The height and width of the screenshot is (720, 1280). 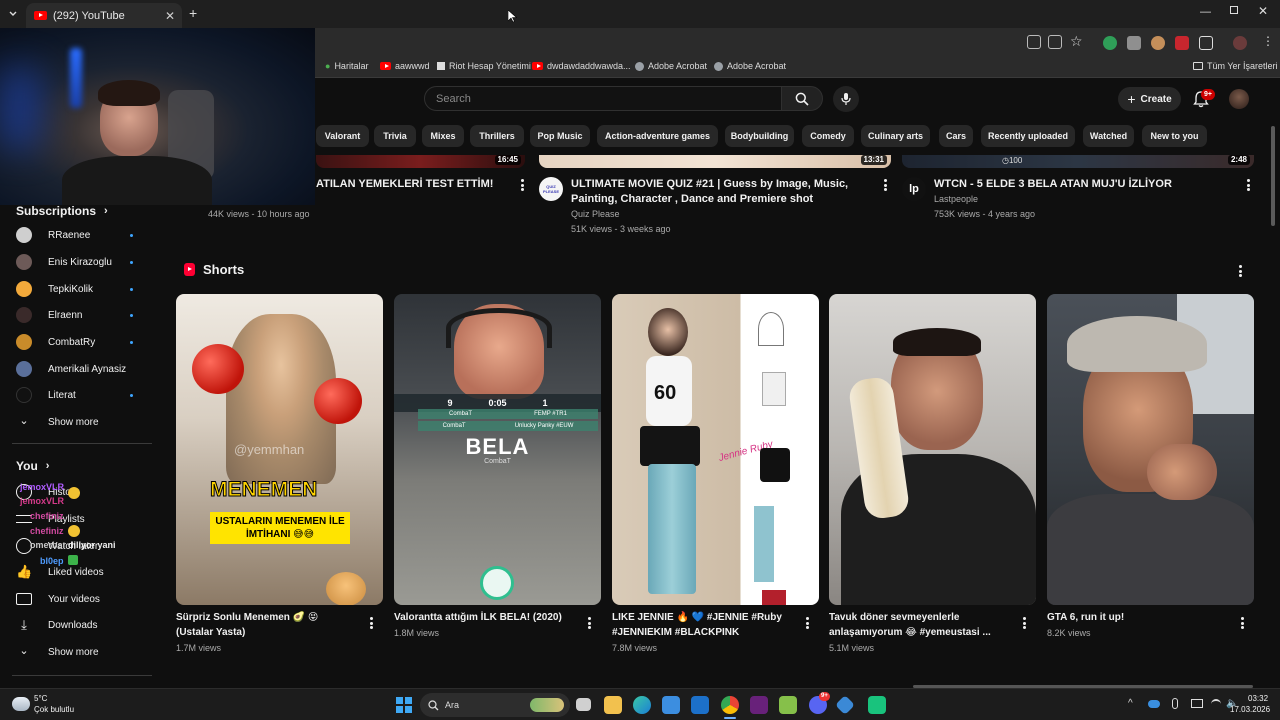 I want to click on short-title: GTA 6, run it up!, so click(x=1137, y=617).